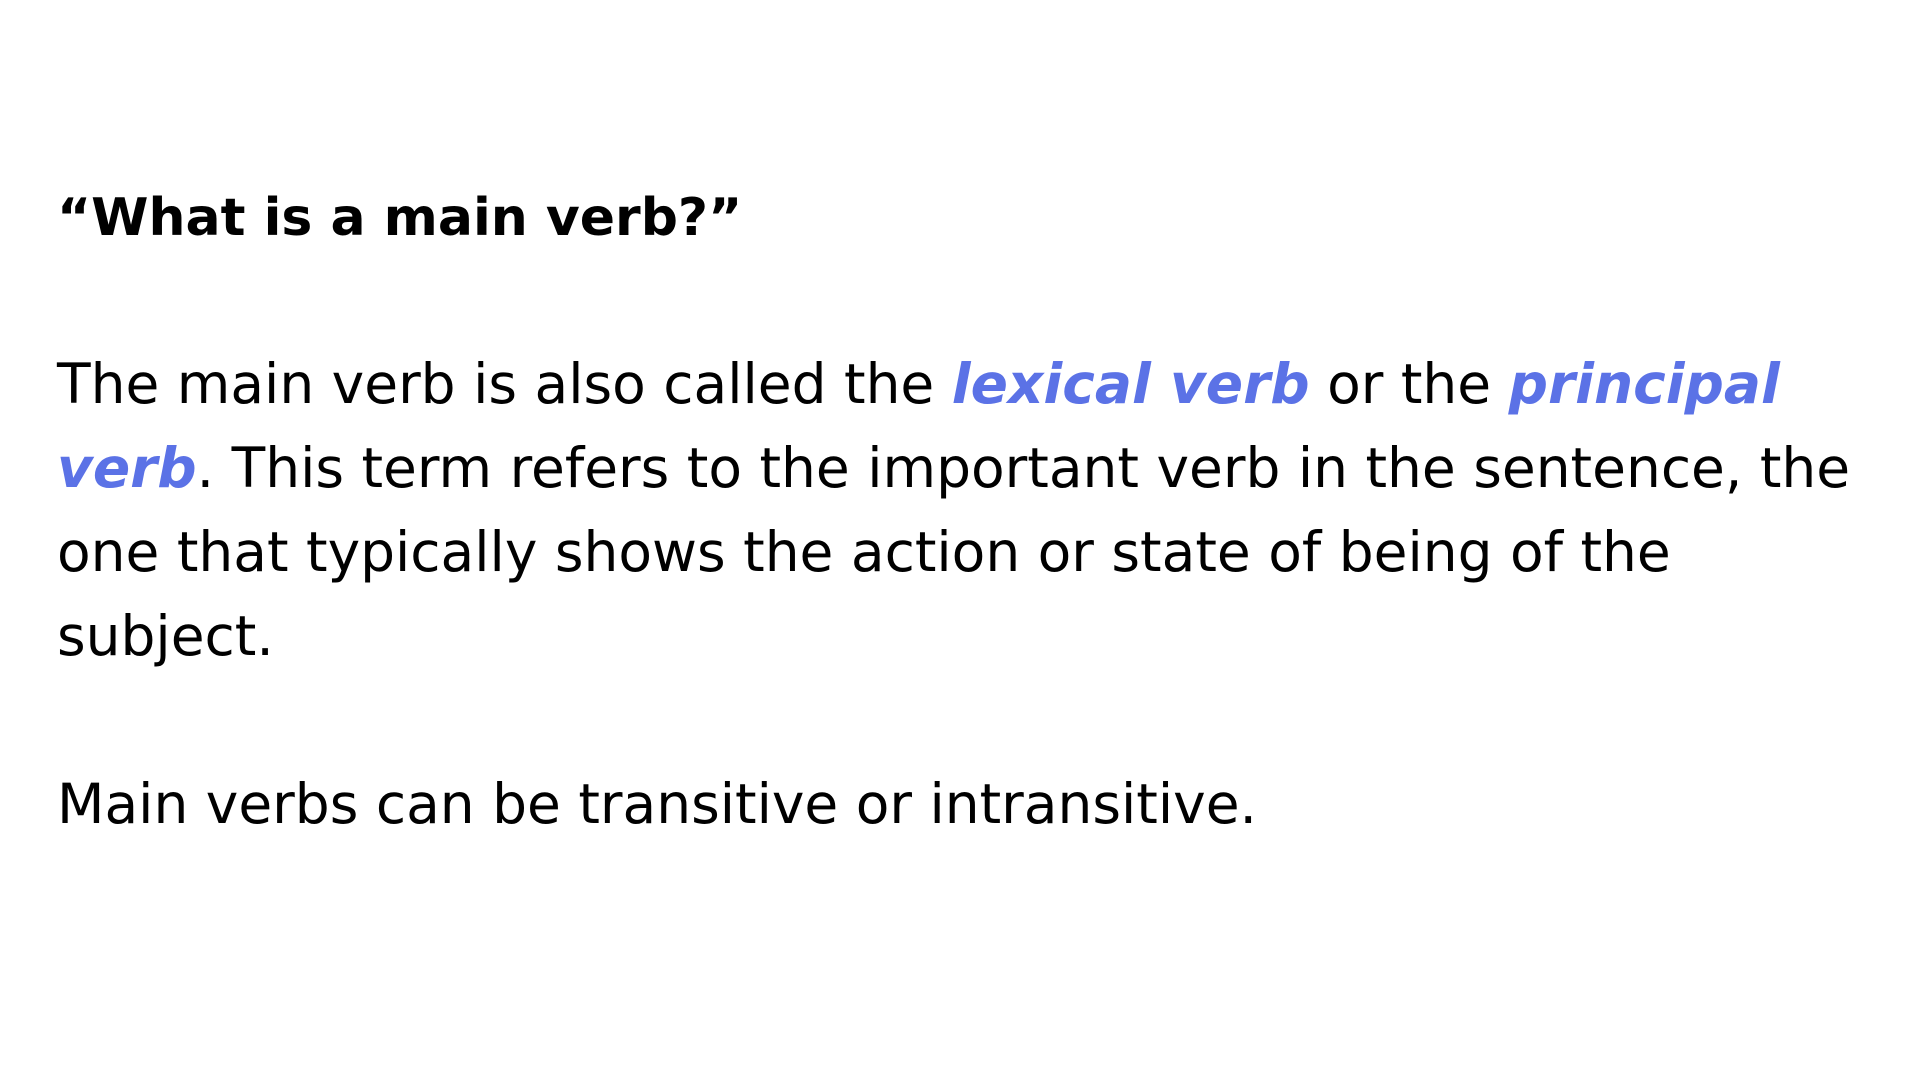 The height and width of the screenshot is (1080, 1920). I want to click on definition-text-middle: or the, so click(1409, 384).